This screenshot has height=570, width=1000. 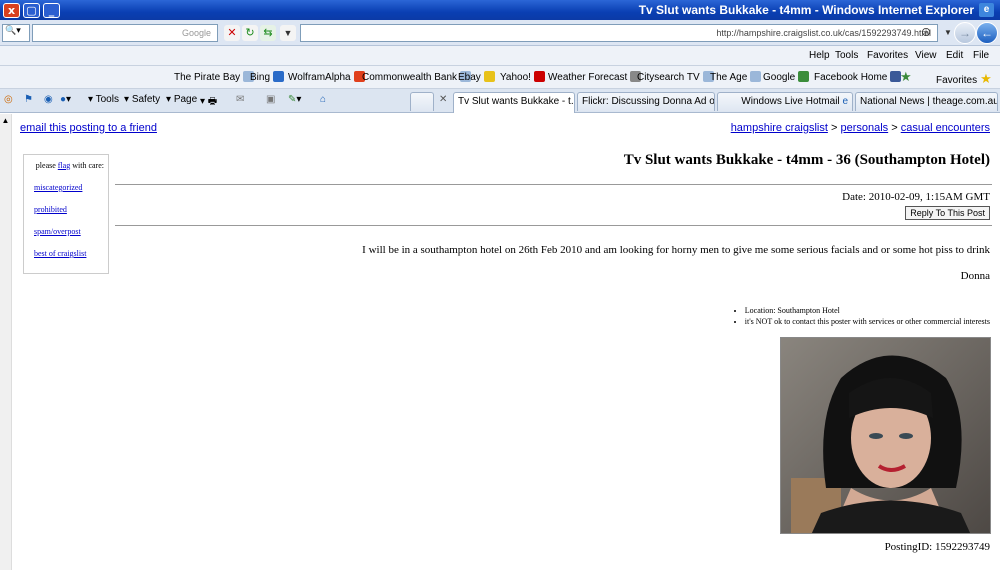 What do you see at coordinates (906, 77) in the screenshot?
I see `add-favorite-icon: ★` at bounding box center [906, 77].